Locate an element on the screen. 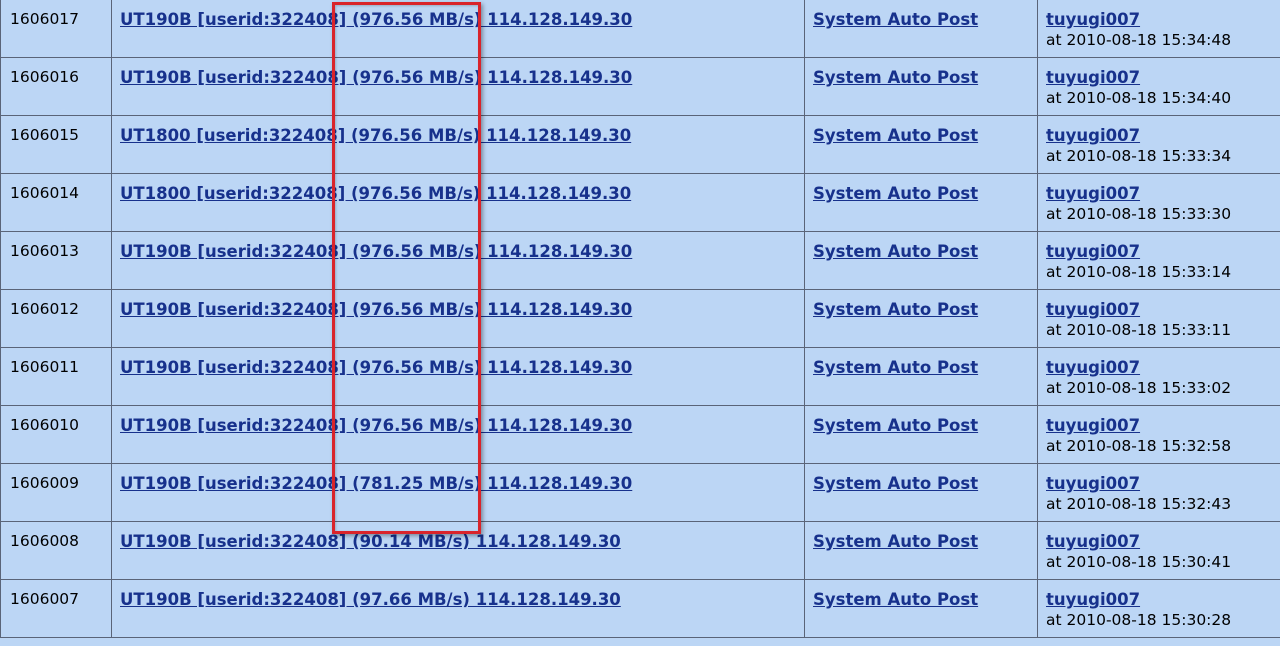  post-id: 1606017 is located at coordinates (56, 29).